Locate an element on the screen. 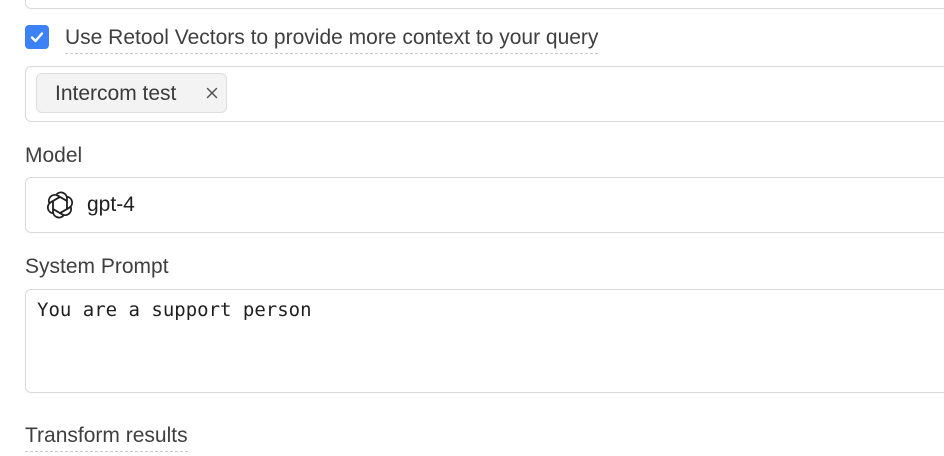 The width and height of the screenshot is (944, 456). openai-icon is located at coordinates (60, 205).